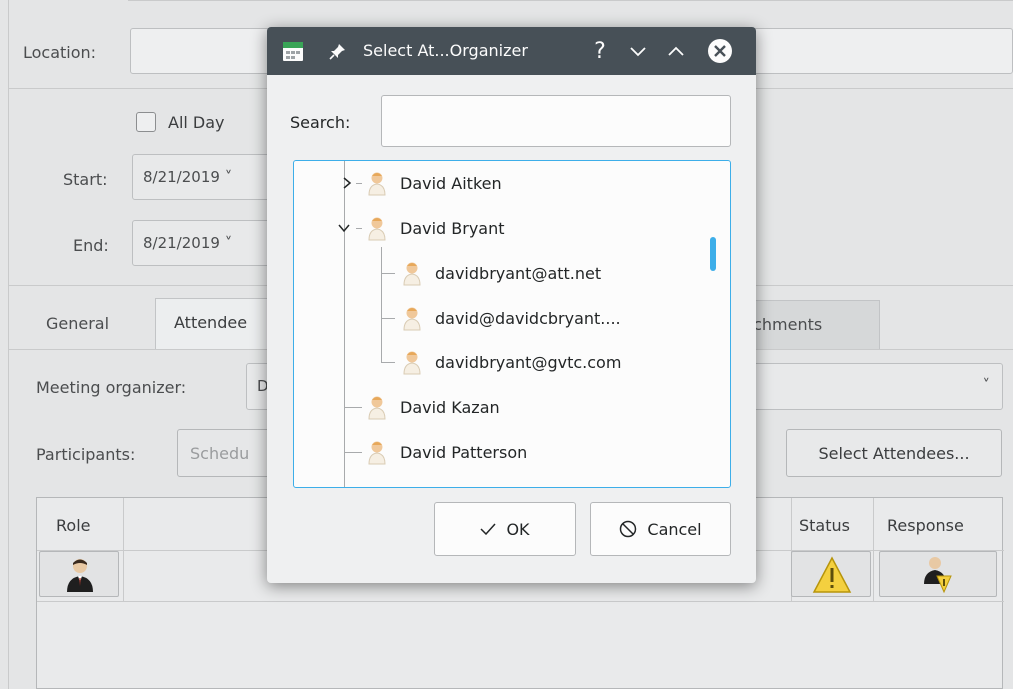 The width and height of the screenshot is (1013, 689). I want to click on person-question-icon, so click(938, 575).